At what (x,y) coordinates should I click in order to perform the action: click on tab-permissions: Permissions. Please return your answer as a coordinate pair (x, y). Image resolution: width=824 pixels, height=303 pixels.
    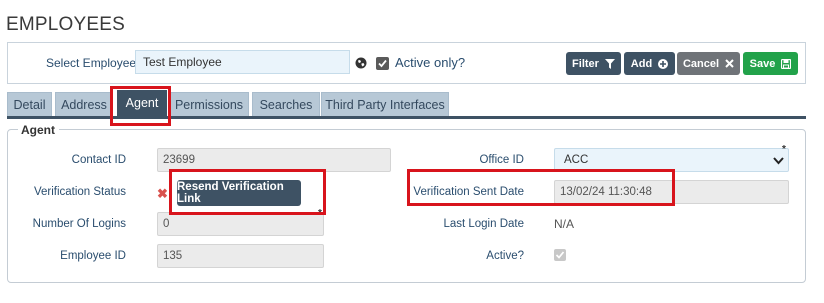
    Looking at the image, I should click on (209, 104).